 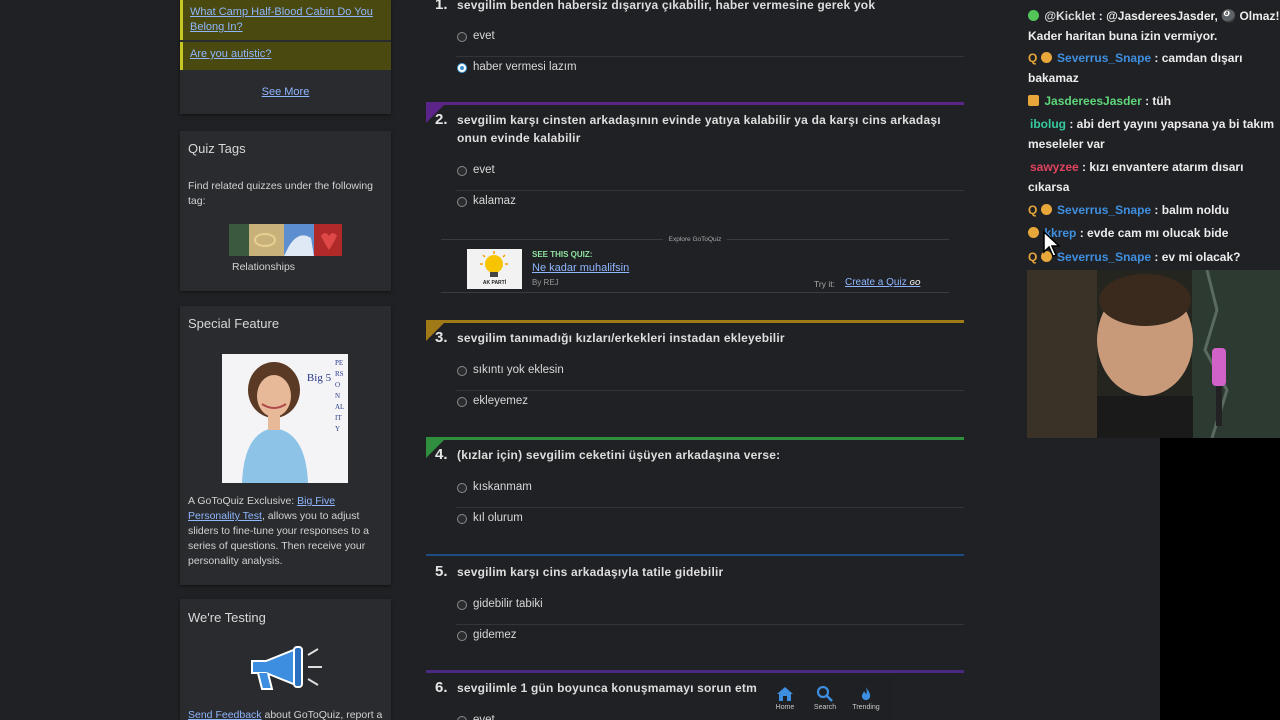 I want to click on promo-author: By REJ, so click(x=545, y=282).